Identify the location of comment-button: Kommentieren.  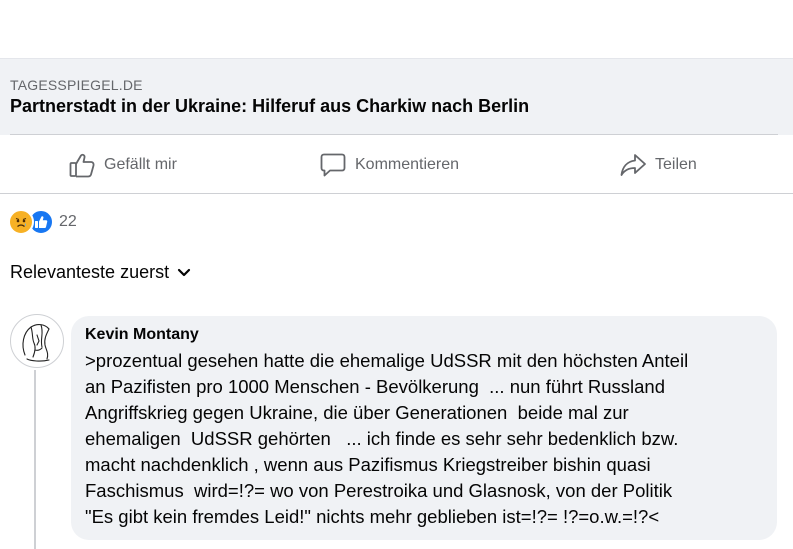
(389, 165).